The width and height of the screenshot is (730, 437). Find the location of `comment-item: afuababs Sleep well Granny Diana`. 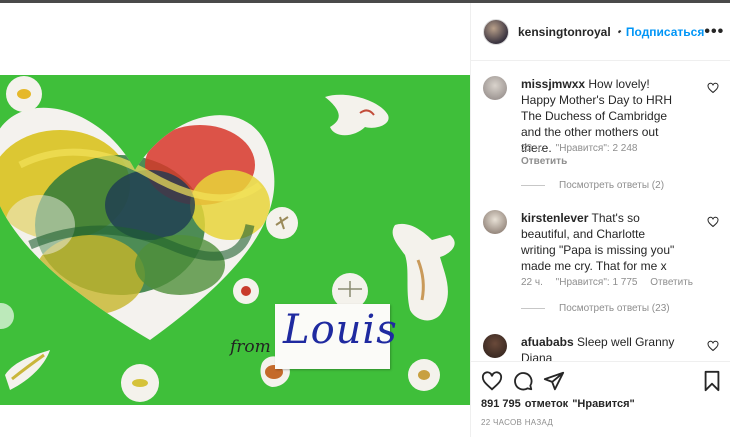

comment-item: afuababs Sleep well Granny Diana is located at coordinates (603, 347).